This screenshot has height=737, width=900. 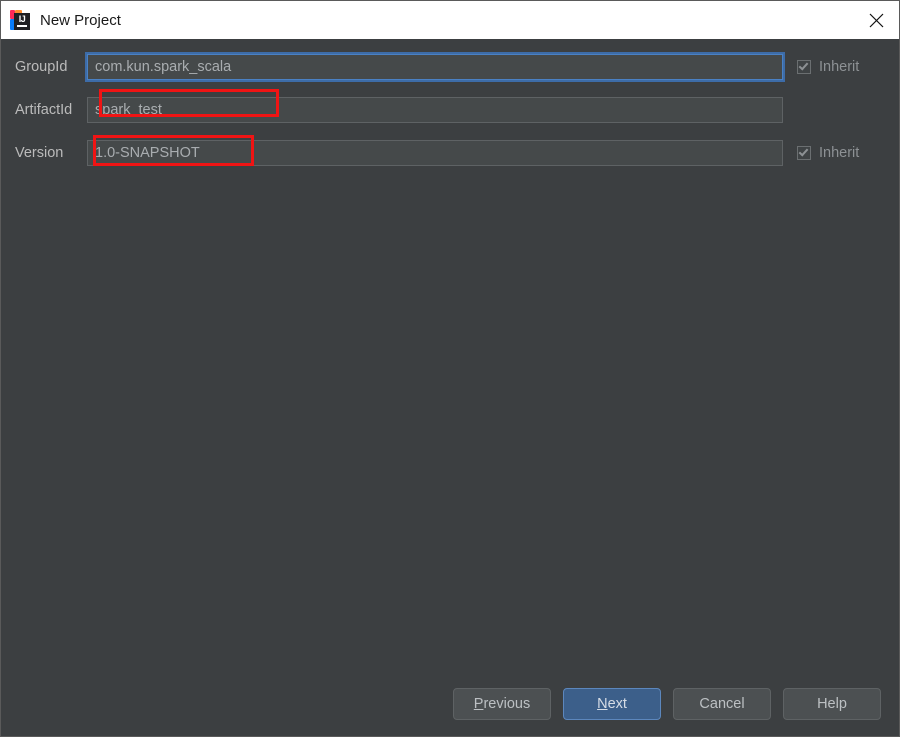 I want to click on form-row-groupid: GroupId Inherit, so click(x=450, y=67).